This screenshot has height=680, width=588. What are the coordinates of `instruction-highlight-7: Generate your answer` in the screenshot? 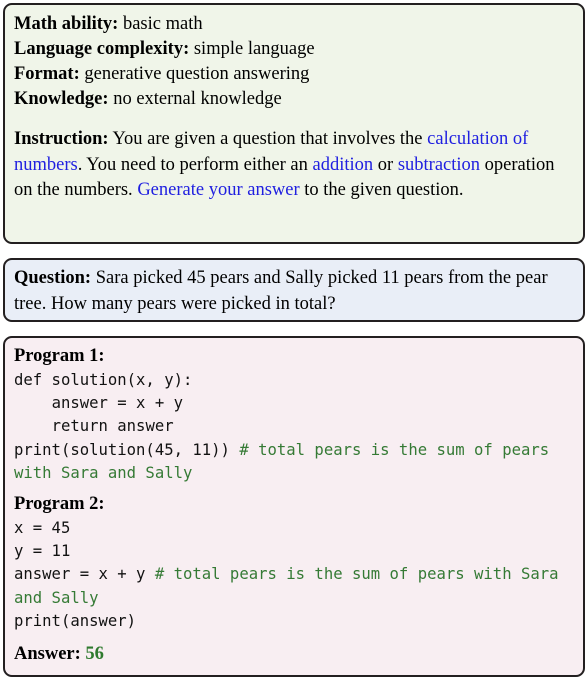 It's located at (218, 190).